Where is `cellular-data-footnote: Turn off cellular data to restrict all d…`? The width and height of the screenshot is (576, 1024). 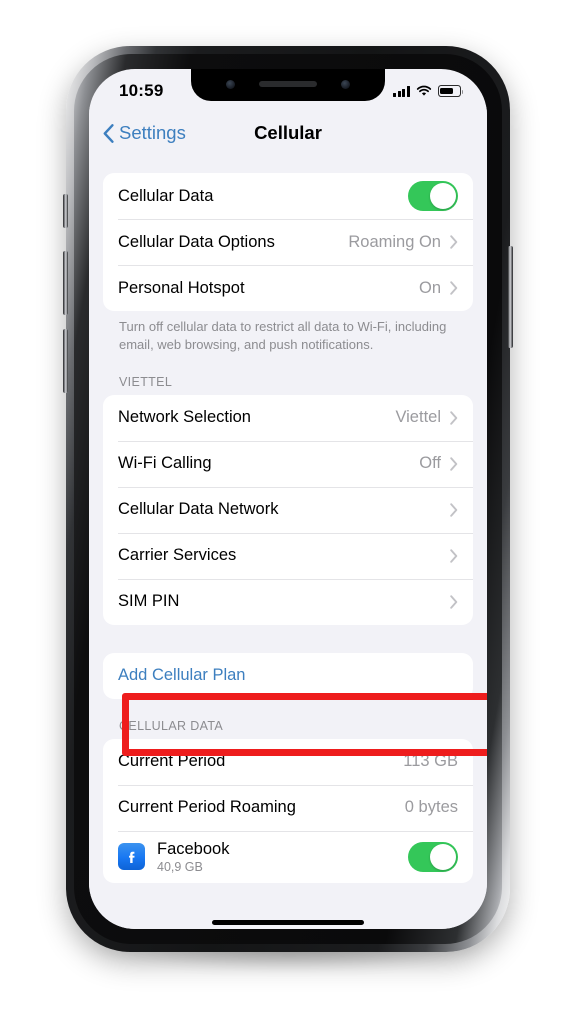
cellular-data-footnote: Turn off cellular data to restrict all d… is located at coordinates (283, 336).